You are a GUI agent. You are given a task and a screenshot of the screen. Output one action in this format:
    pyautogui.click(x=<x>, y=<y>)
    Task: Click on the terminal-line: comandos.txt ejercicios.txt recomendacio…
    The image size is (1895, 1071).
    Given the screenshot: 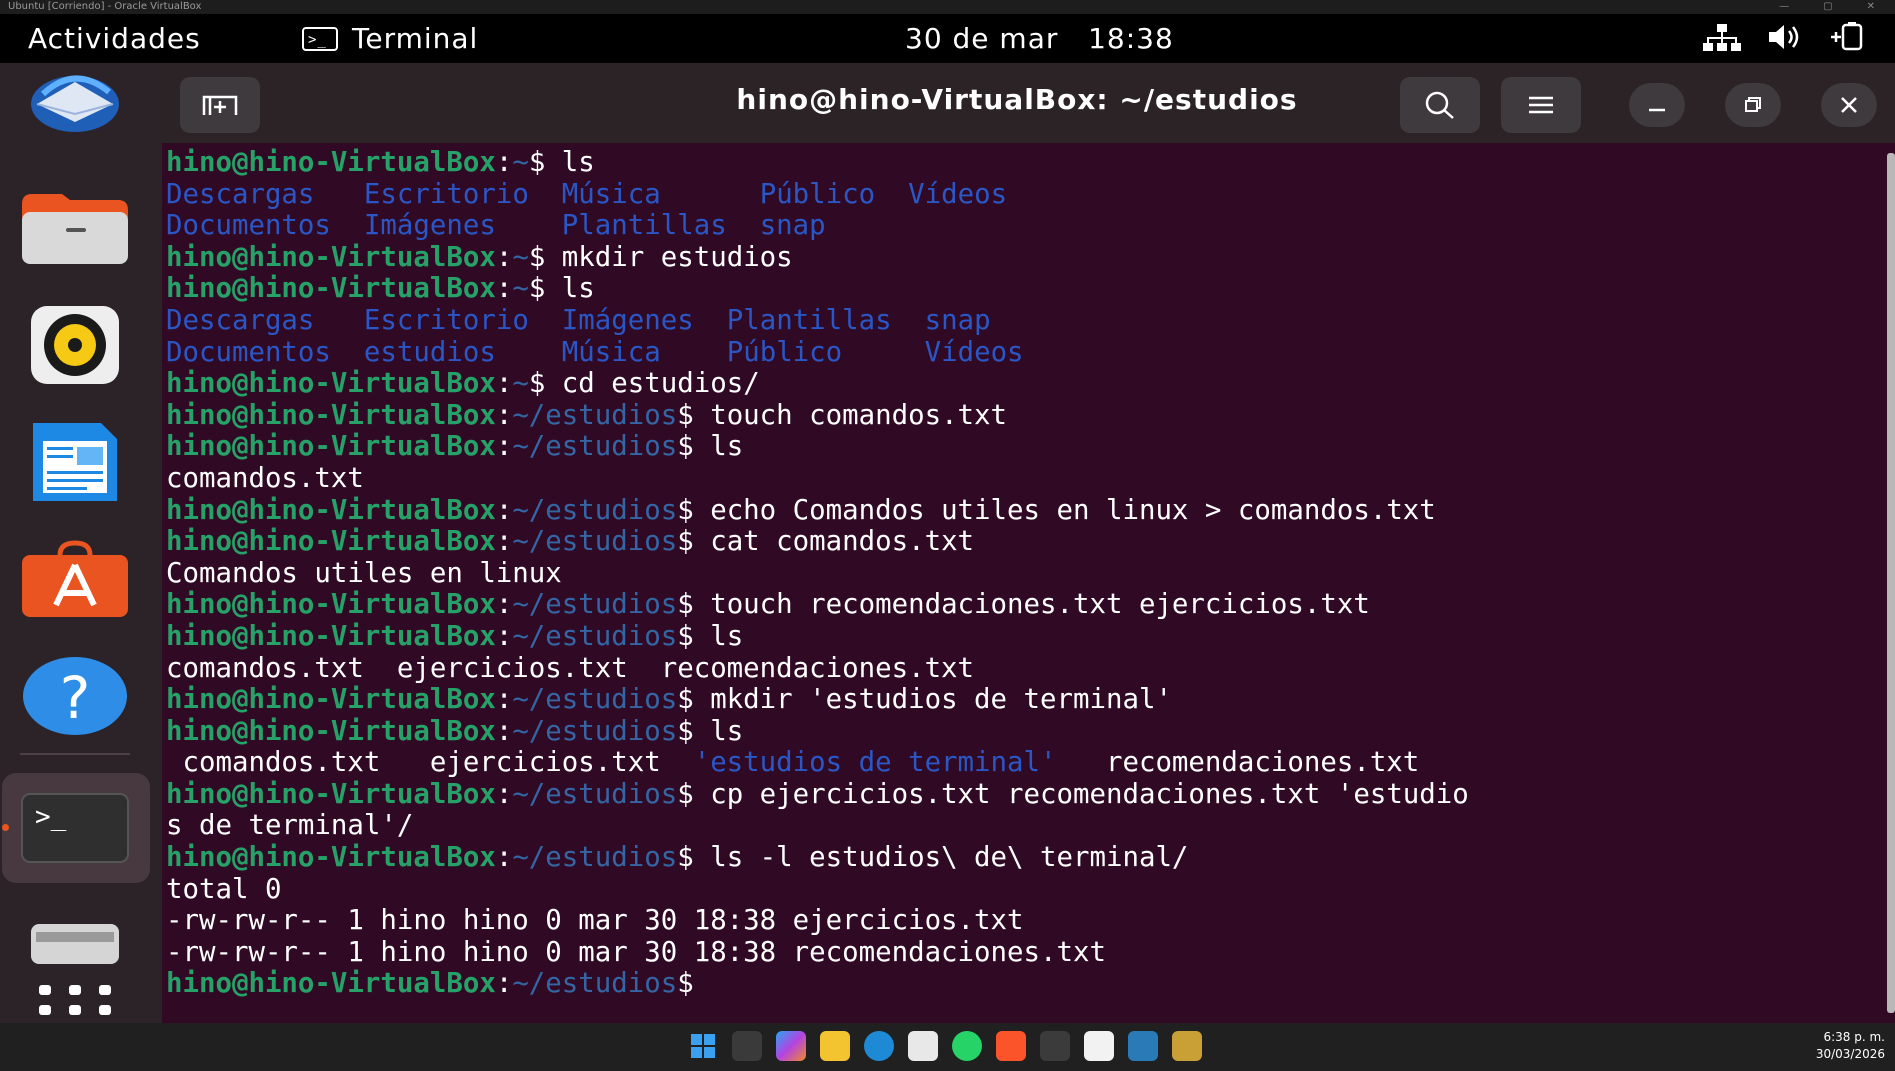 What is the action you would take?
    pyautogui.click(x=1016, y=669)
    